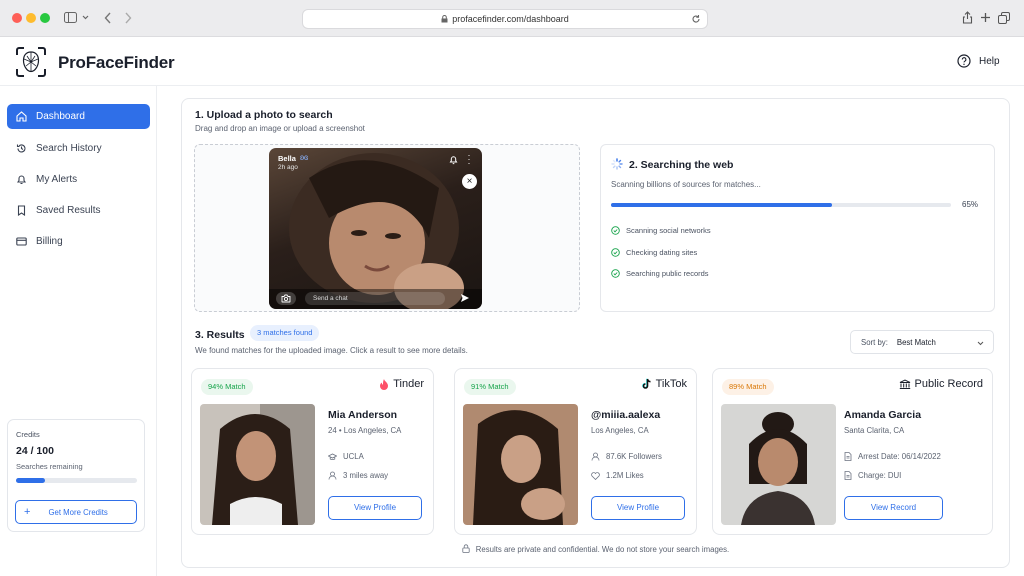 The height and width of the screenshot is (576, 1024). What do you see at coordinates (21, 116) in the screenshot?
I see `home-icon` at bounding box center [21, 116].